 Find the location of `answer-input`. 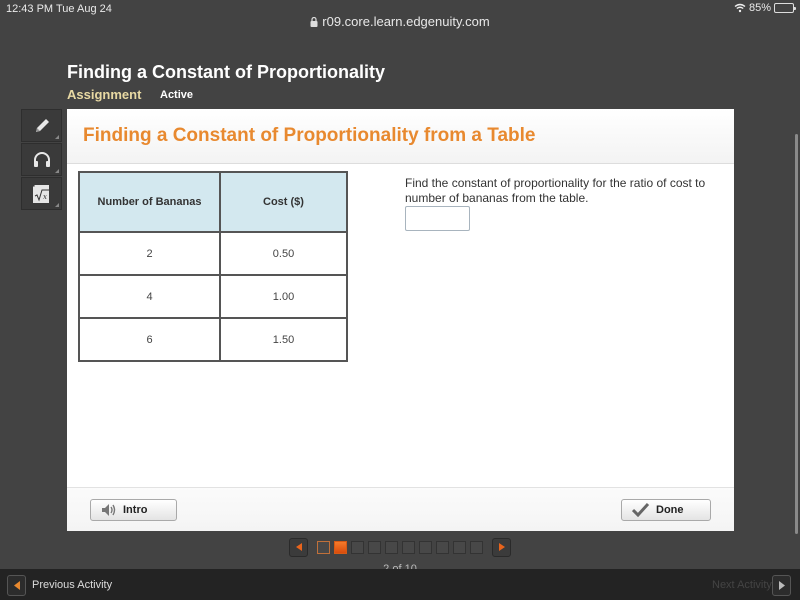

answer-input is located at coordinates (437, 218).